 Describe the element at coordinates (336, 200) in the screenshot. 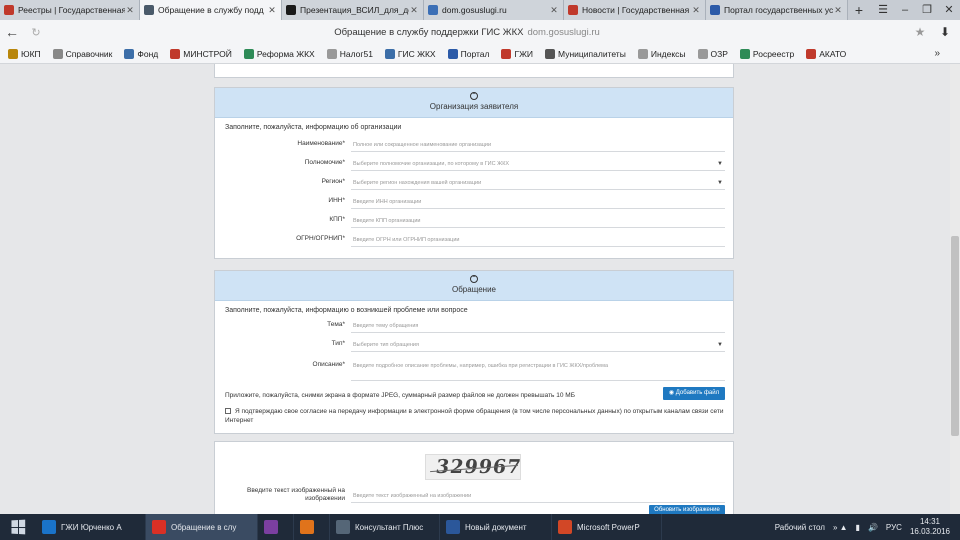

I see `field-label: ИНН*` at that location.